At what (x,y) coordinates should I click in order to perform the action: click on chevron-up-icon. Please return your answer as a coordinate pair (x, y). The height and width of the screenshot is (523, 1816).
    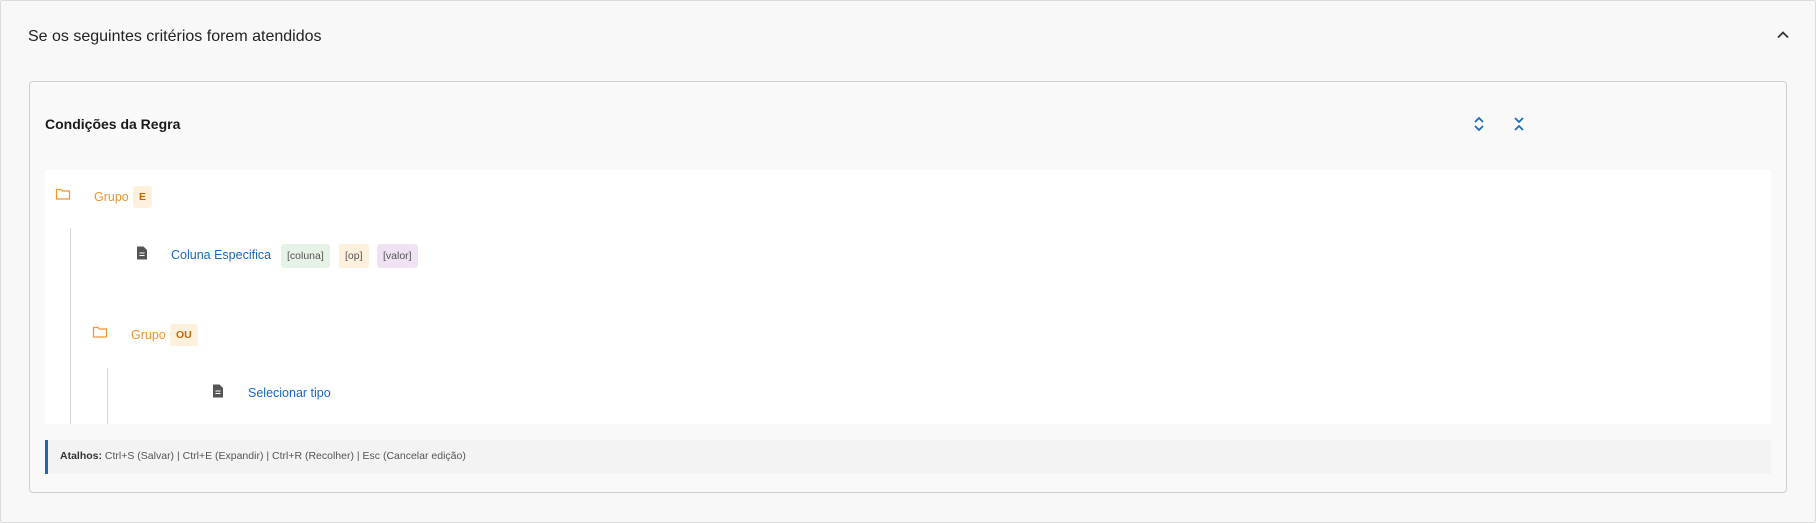
    Looking at the image, I should click on (1783, 35).